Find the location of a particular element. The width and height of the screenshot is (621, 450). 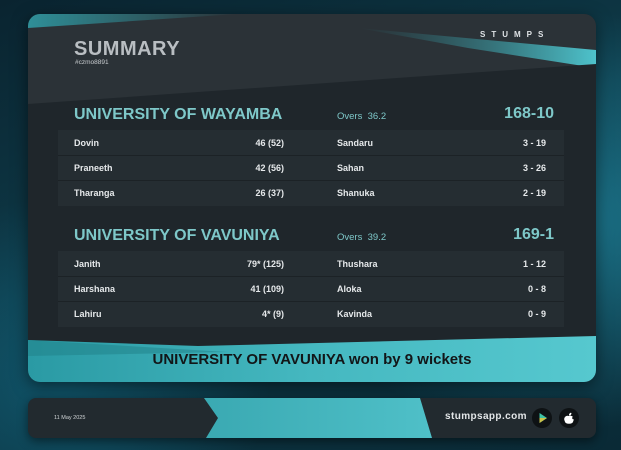

bowler-name: Sahan is located at coordinates (351, 168).